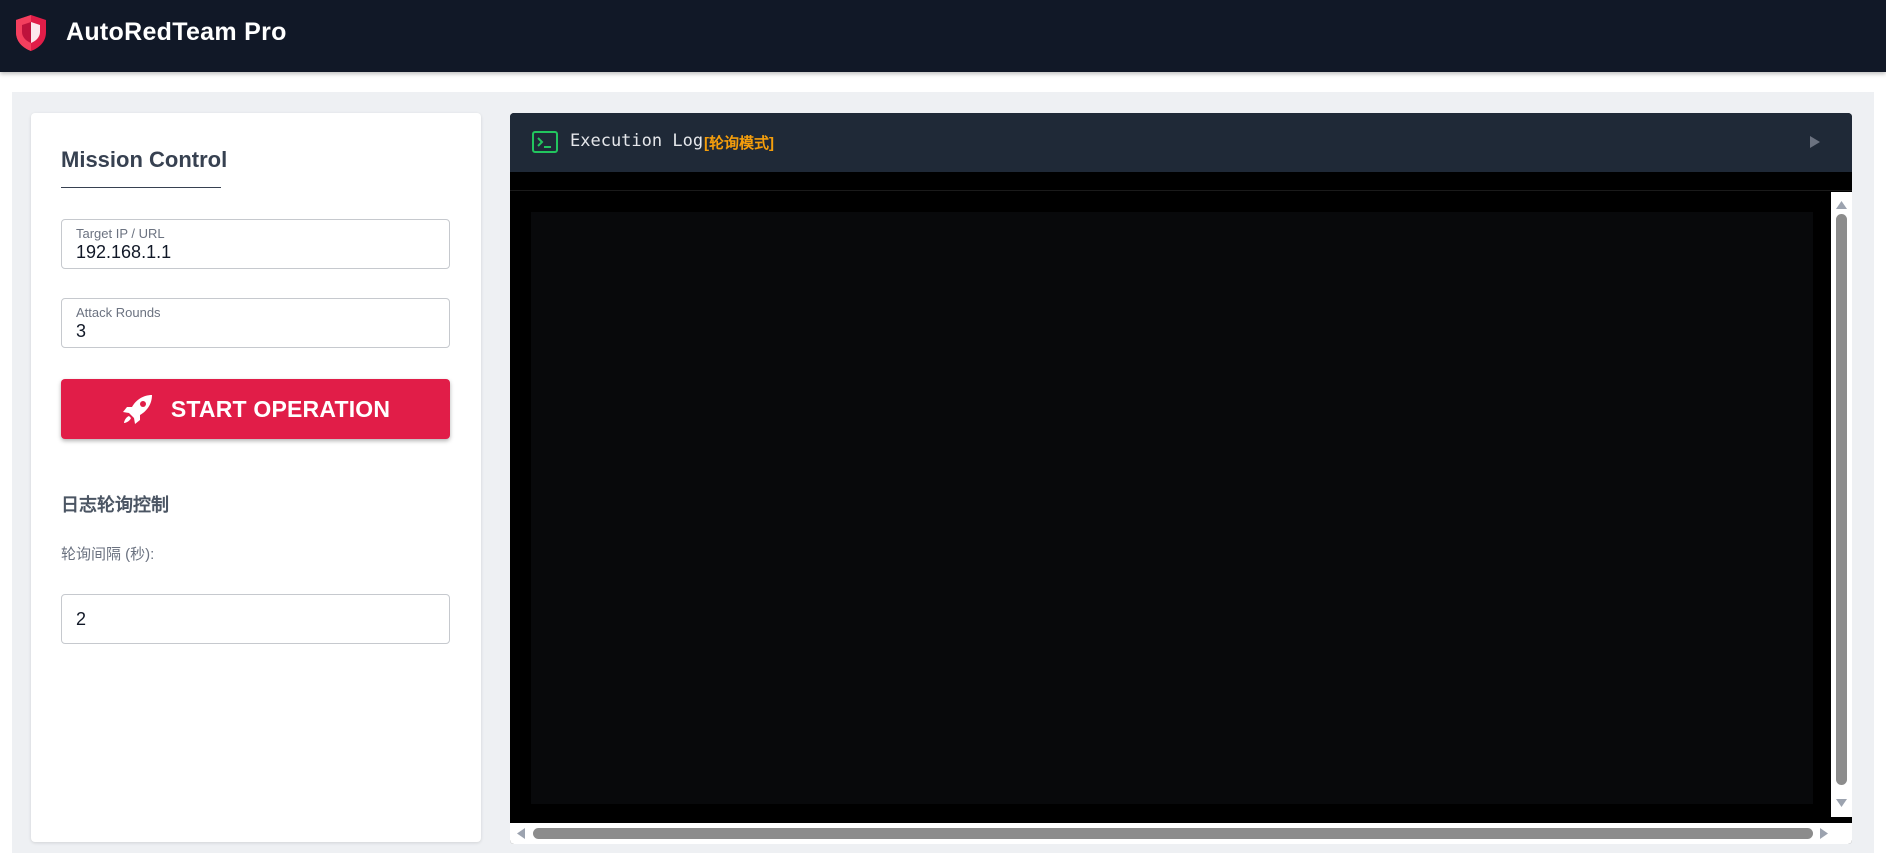  Describe the element at coordinates (1824, 833) in the screenshot. I see `scroll-right-arrow-icon` at that location.